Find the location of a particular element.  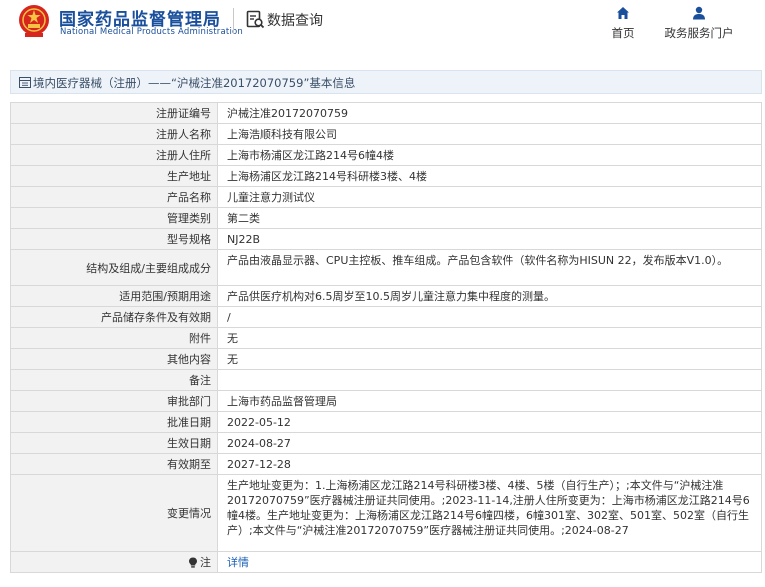

row-value: 上海浩顺科技有限公司 is located at coordinates (282, 134).